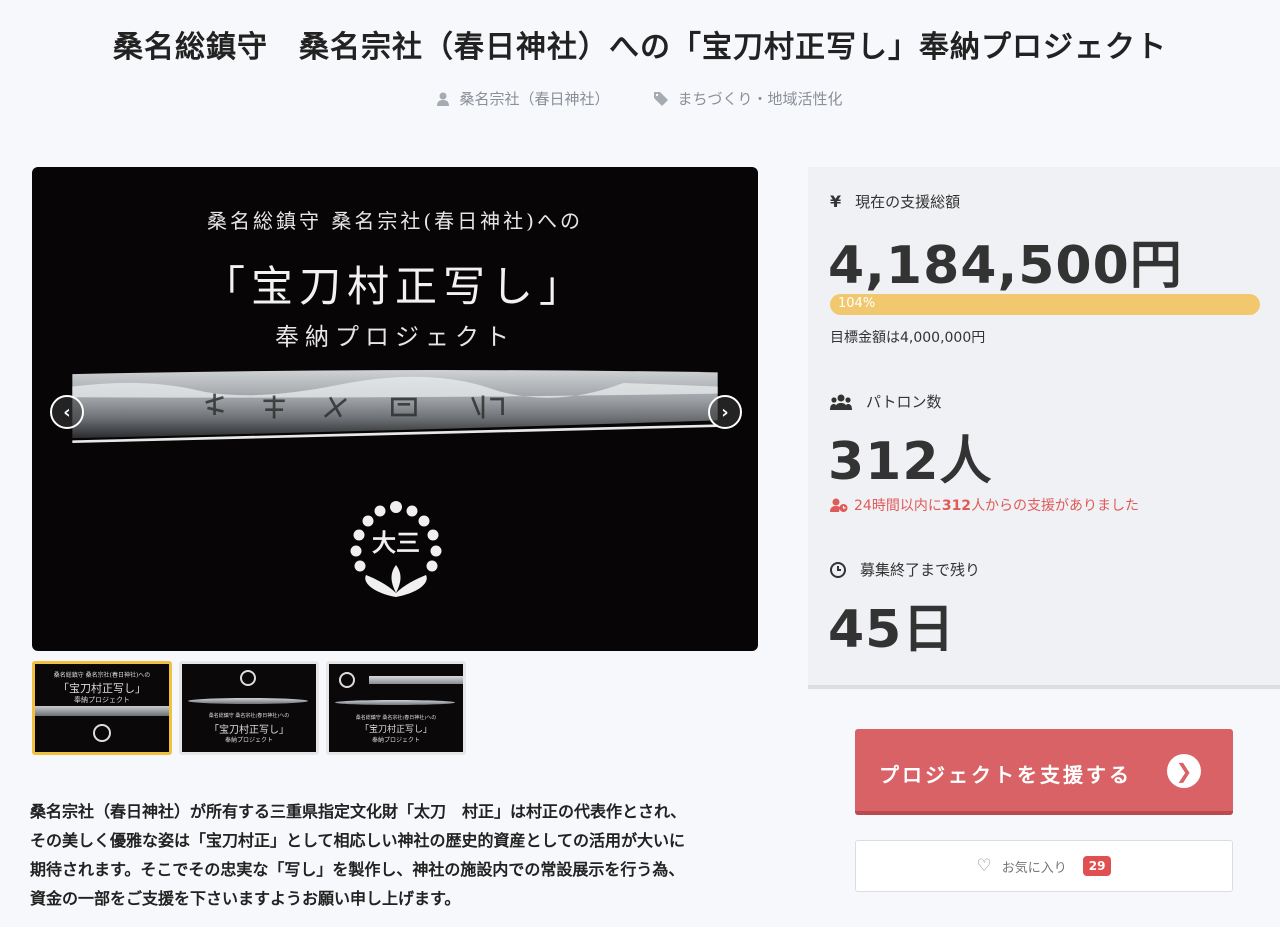 This screenshot has width=1280, height=927. I want to click on total-amount: 4,184,500円, so click(1005, 266).